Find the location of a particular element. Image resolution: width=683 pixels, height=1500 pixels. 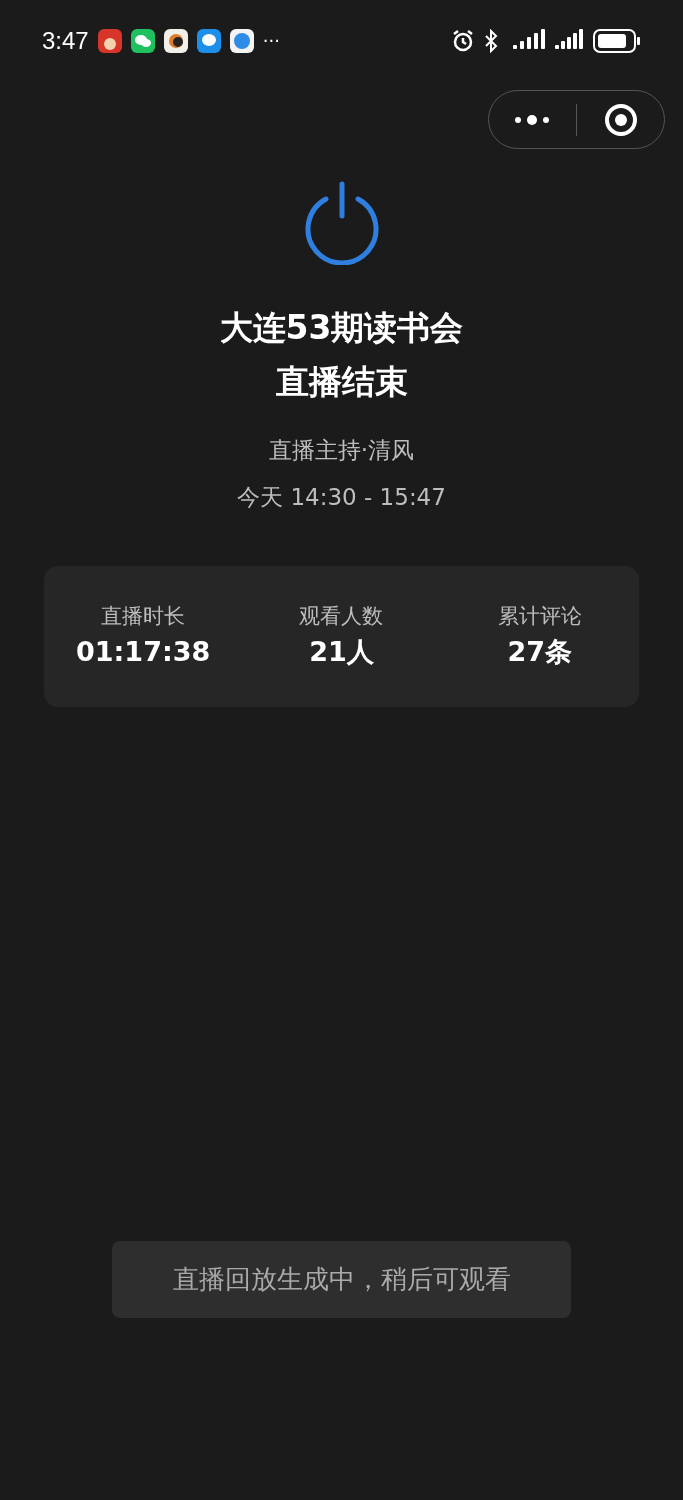

more-notifications: ··· is located at coordinates (271, 41).